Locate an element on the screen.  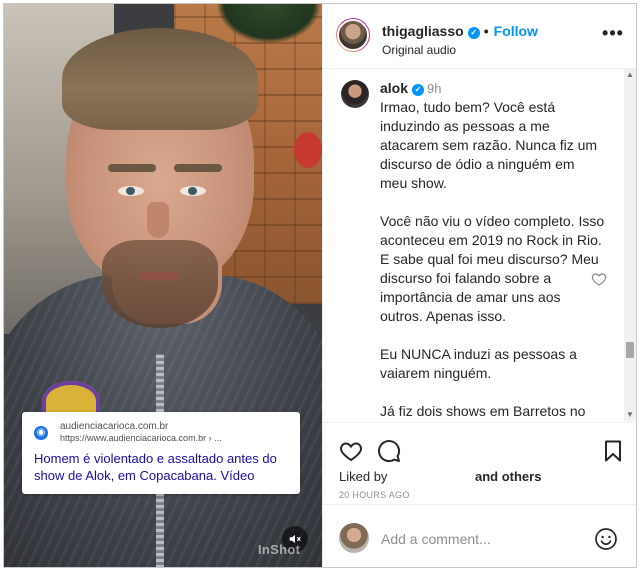
person-brow-left is located at coordinates (132, 168).